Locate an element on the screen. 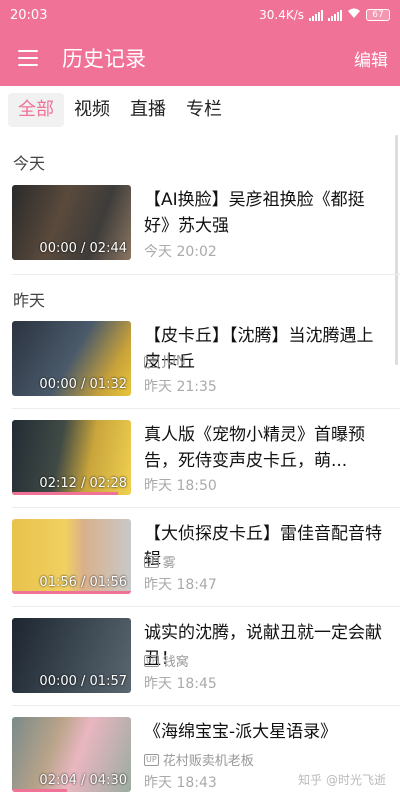 The image size is (400, 800). battery-level: 67 is located at coordinates (378, 15).